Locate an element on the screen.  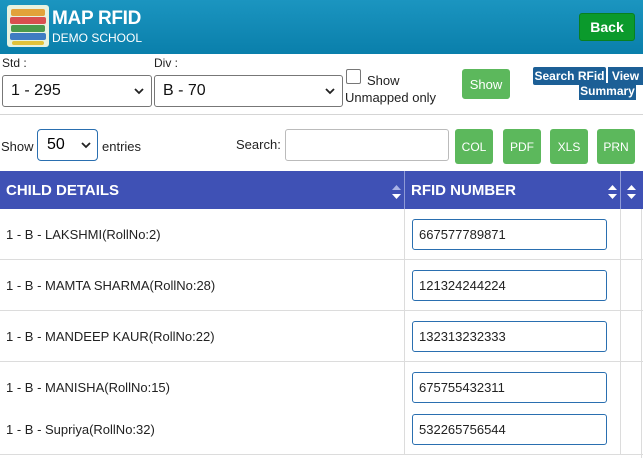
pdf-button: PDF is located at coordinates (522, 146).